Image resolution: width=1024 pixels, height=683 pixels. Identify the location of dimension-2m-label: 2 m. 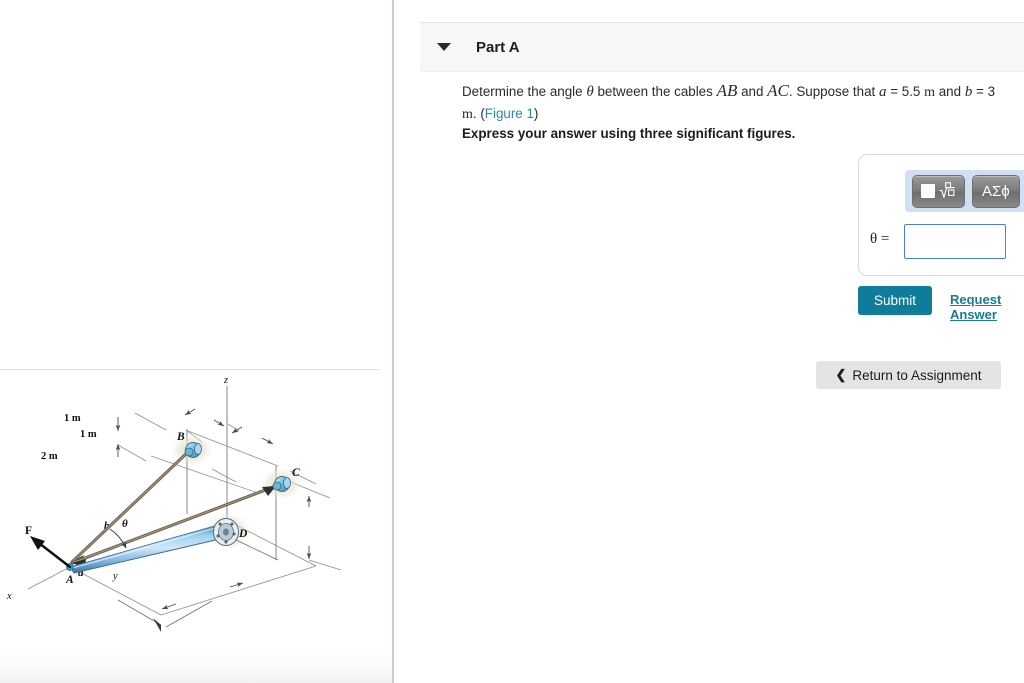
(49, 456).